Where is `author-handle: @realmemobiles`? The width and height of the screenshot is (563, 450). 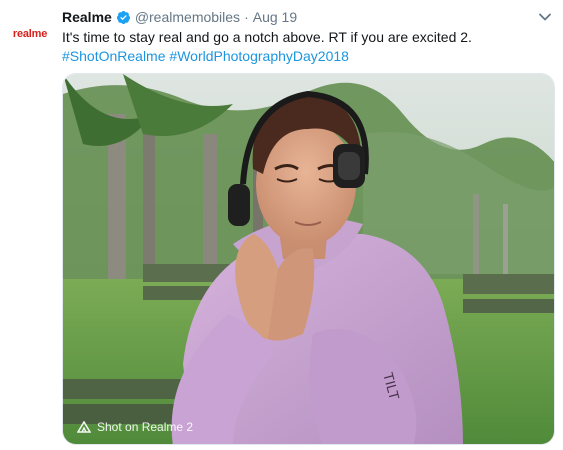 author-handle: @realmemobiles is located at coordinates (187, 17).